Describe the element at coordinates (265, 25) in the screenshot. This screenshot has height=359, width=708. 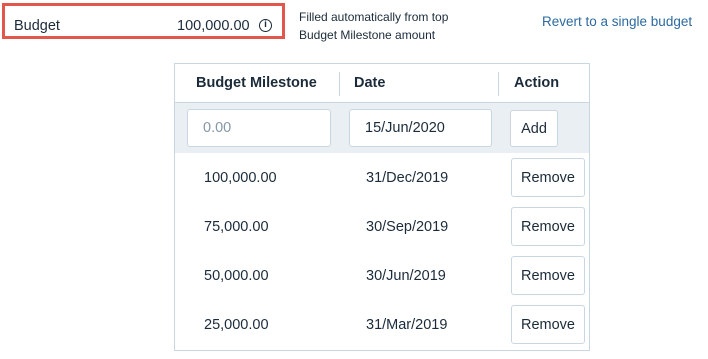
I see `info-icon: i` at that location.